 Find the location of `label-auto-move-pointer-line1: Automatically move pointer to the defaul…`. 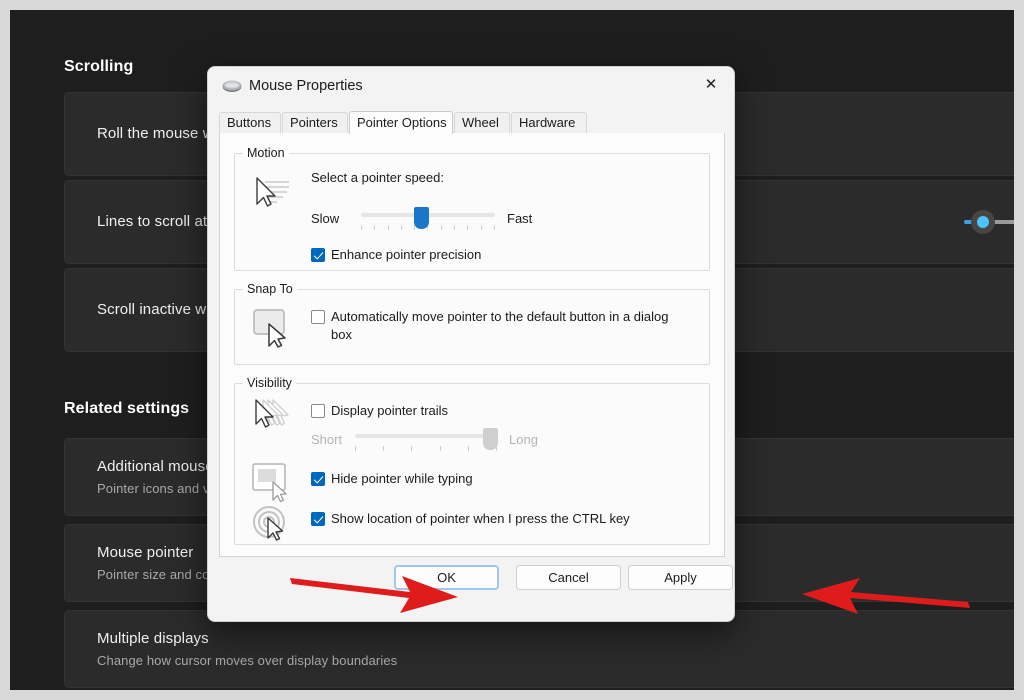

label-auto-move-pointer-line1: Automatically move pointer to the defaul… is located at coordinates (500, 316).